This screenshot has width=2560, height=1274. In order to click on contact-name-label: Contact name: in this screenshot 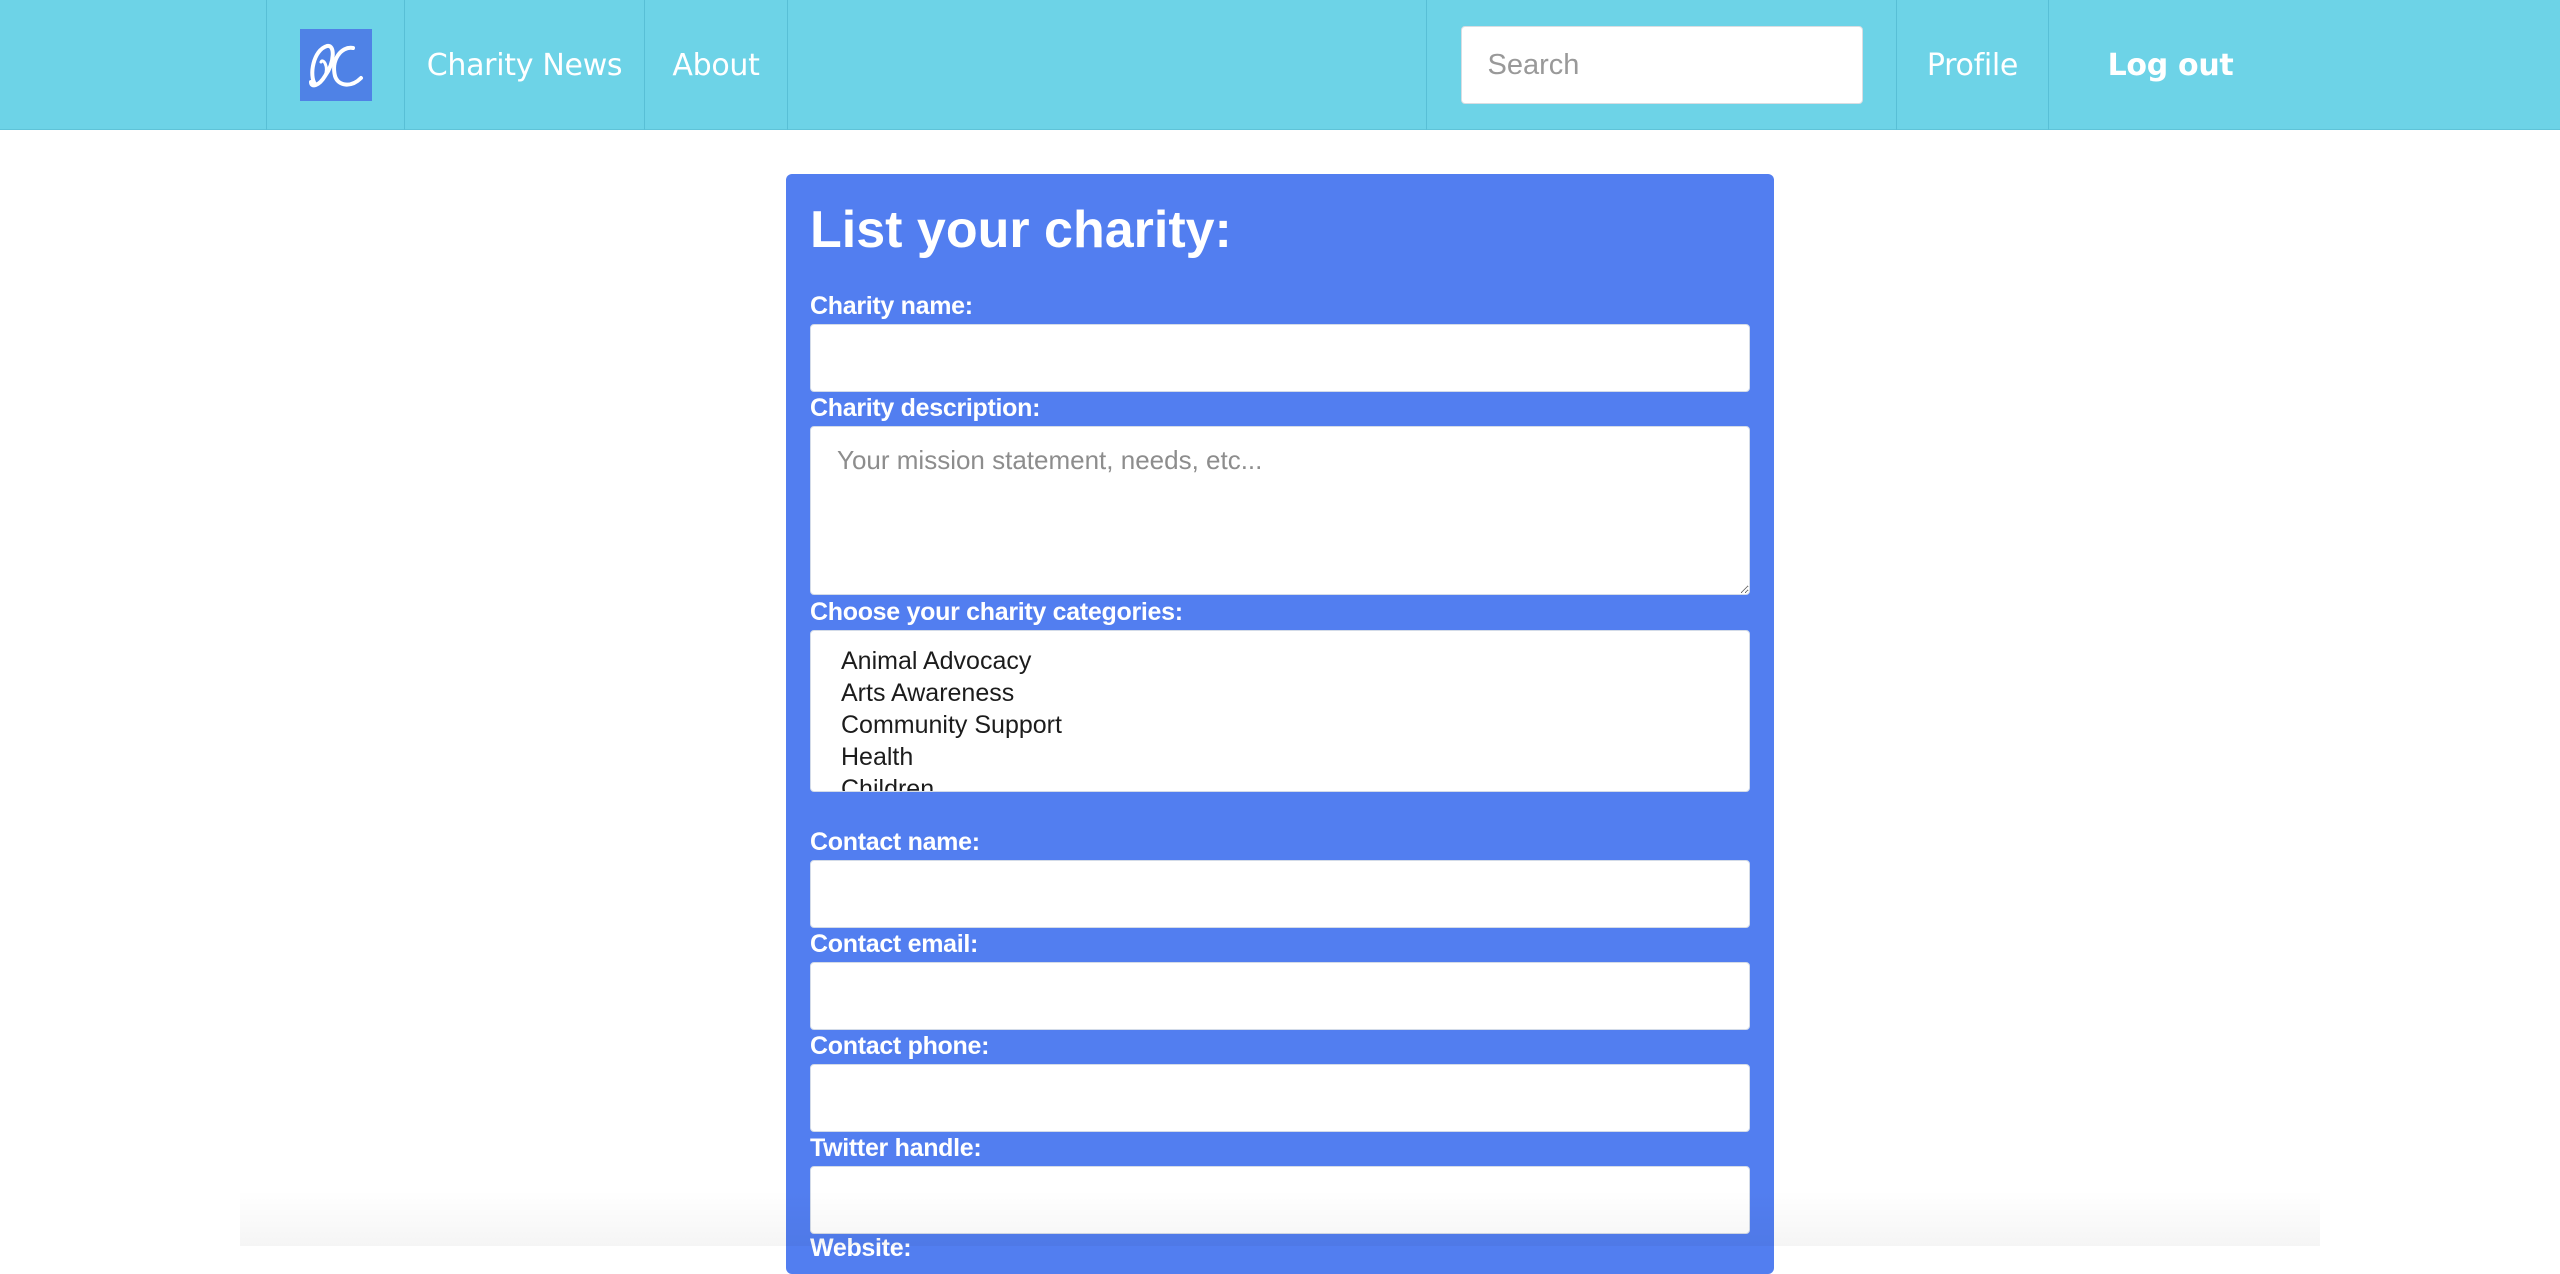, I will do `click(895, 842)`.